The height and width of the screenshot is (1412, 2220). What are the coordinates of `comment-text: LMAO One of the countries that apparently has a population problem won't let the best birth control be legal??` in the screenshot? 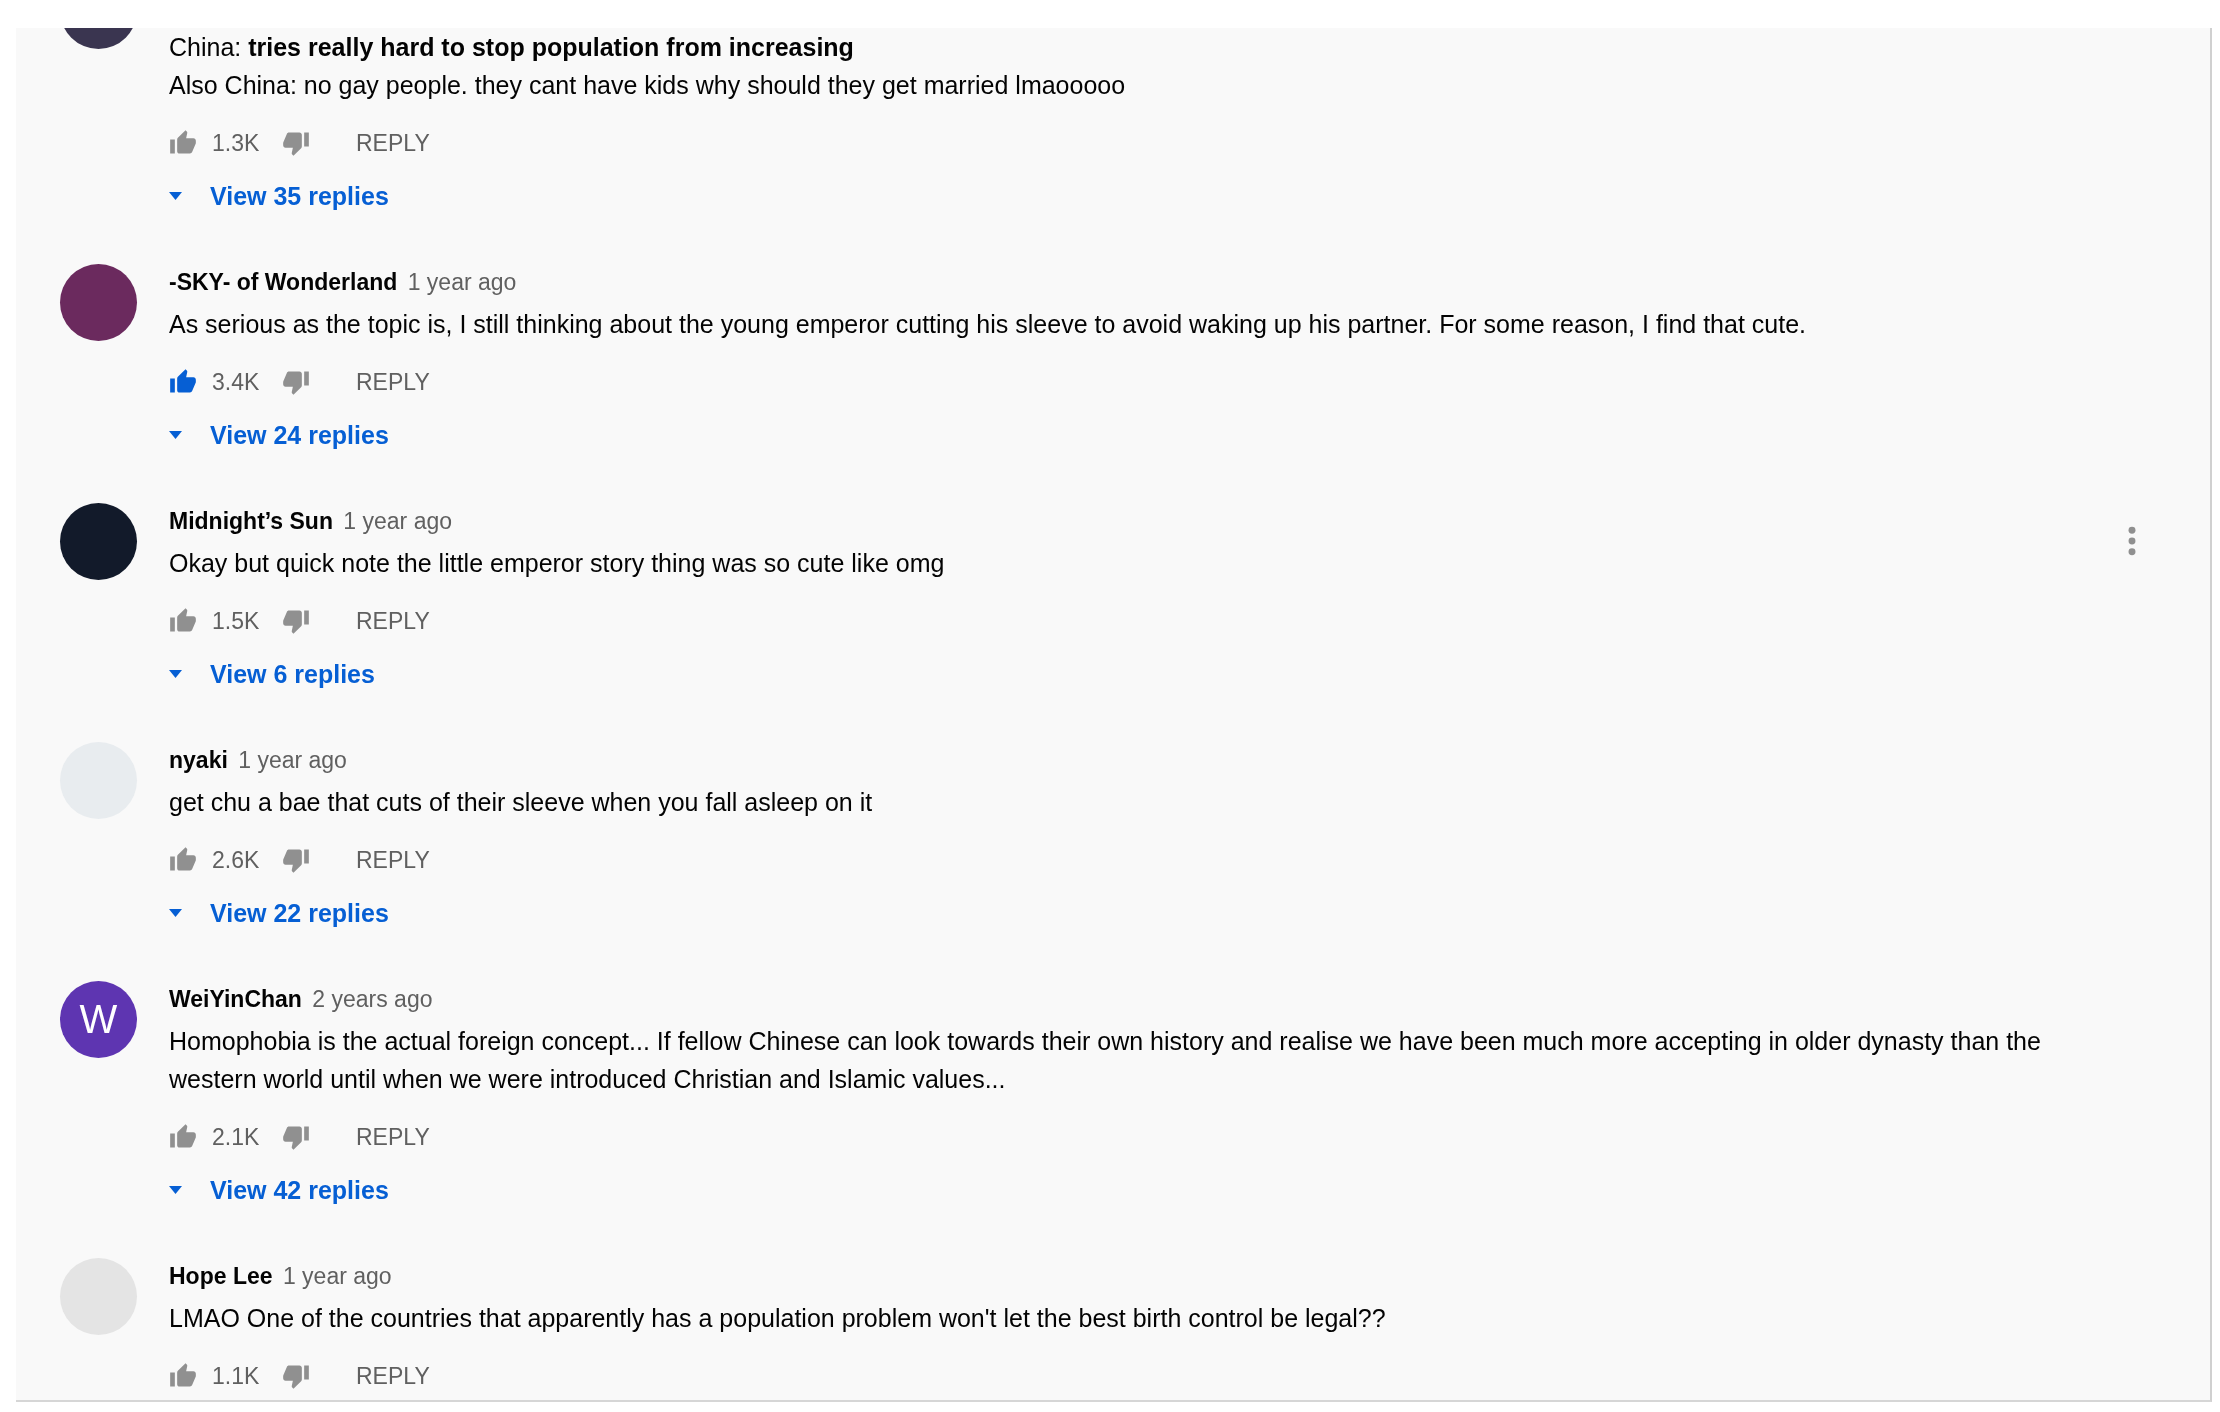 It's located at (778, 1318).